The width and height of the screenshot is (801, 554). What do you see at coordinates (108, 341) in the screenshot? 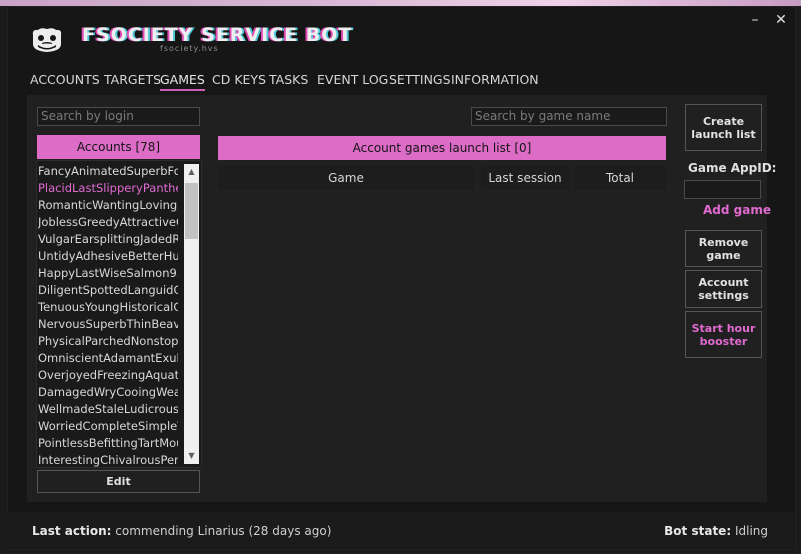
I see `list-item: PhysicalParchedNonstopKo` at bounding box center [108, 341].